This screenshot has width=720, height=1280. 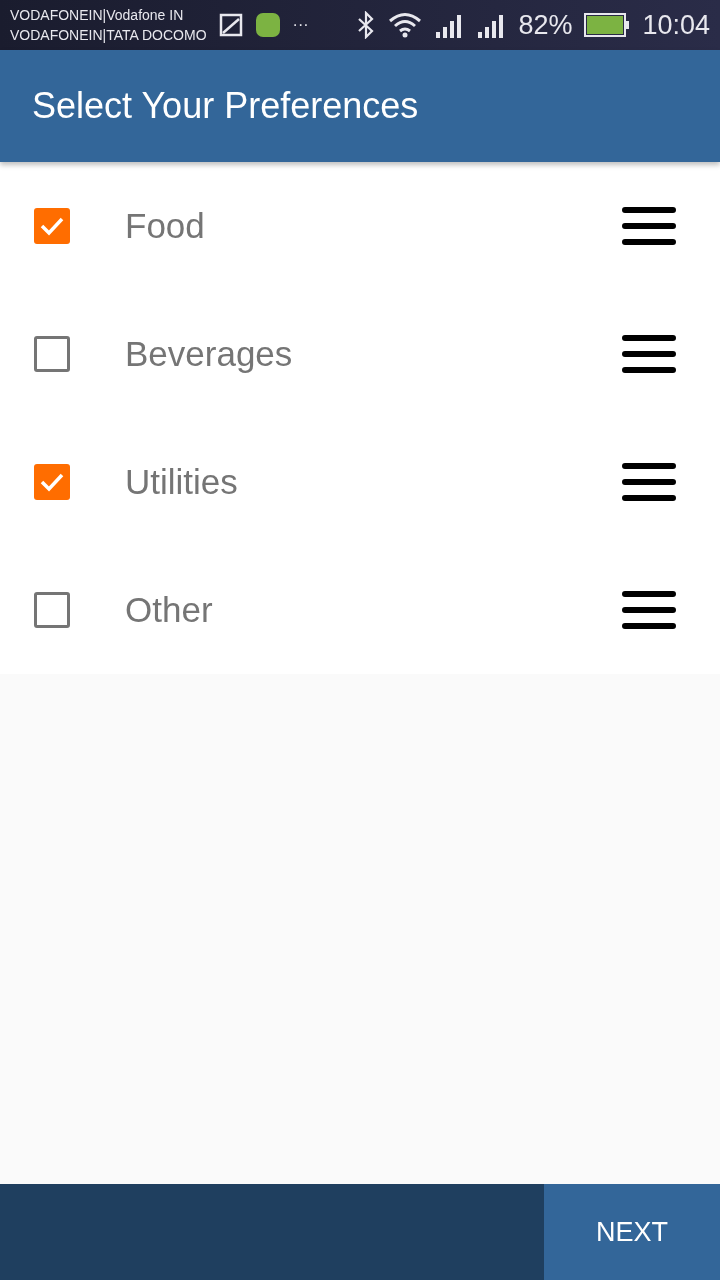 What do you see at coordinates (165, 226) in the screenshot?
I see `preference-label: Food` at bounding box center [165, 226].